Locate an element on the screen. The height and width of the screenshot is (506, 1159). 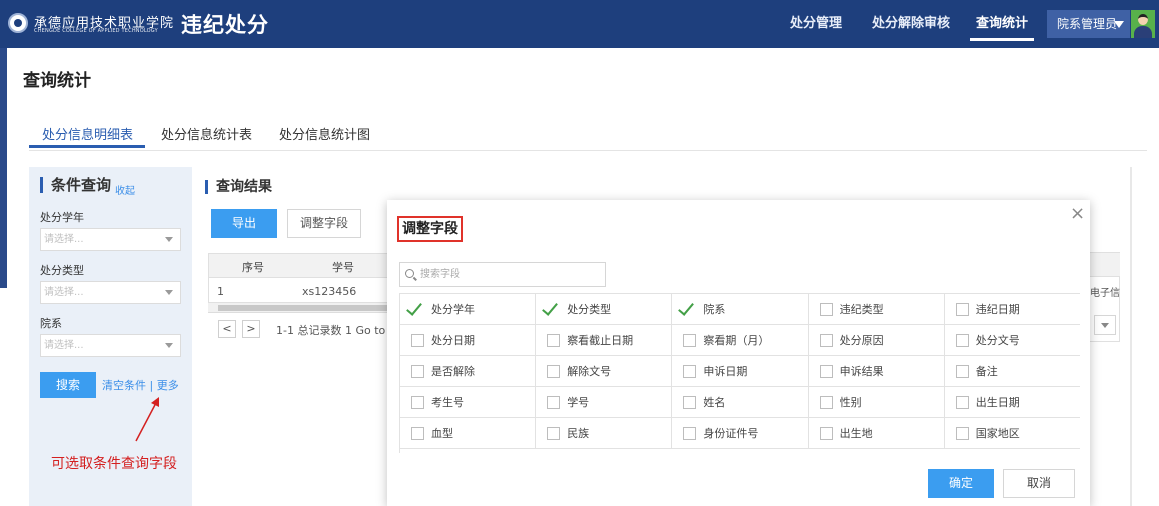
field-checkbox: 察看截止日期 is located at coordinates (604, 340).